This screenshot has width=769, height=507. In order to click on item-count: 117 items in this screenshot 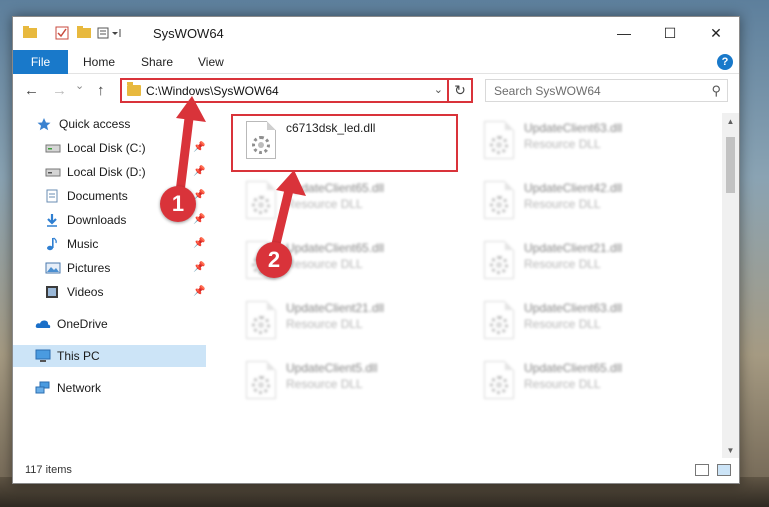, I will do `click(48, 470)`.